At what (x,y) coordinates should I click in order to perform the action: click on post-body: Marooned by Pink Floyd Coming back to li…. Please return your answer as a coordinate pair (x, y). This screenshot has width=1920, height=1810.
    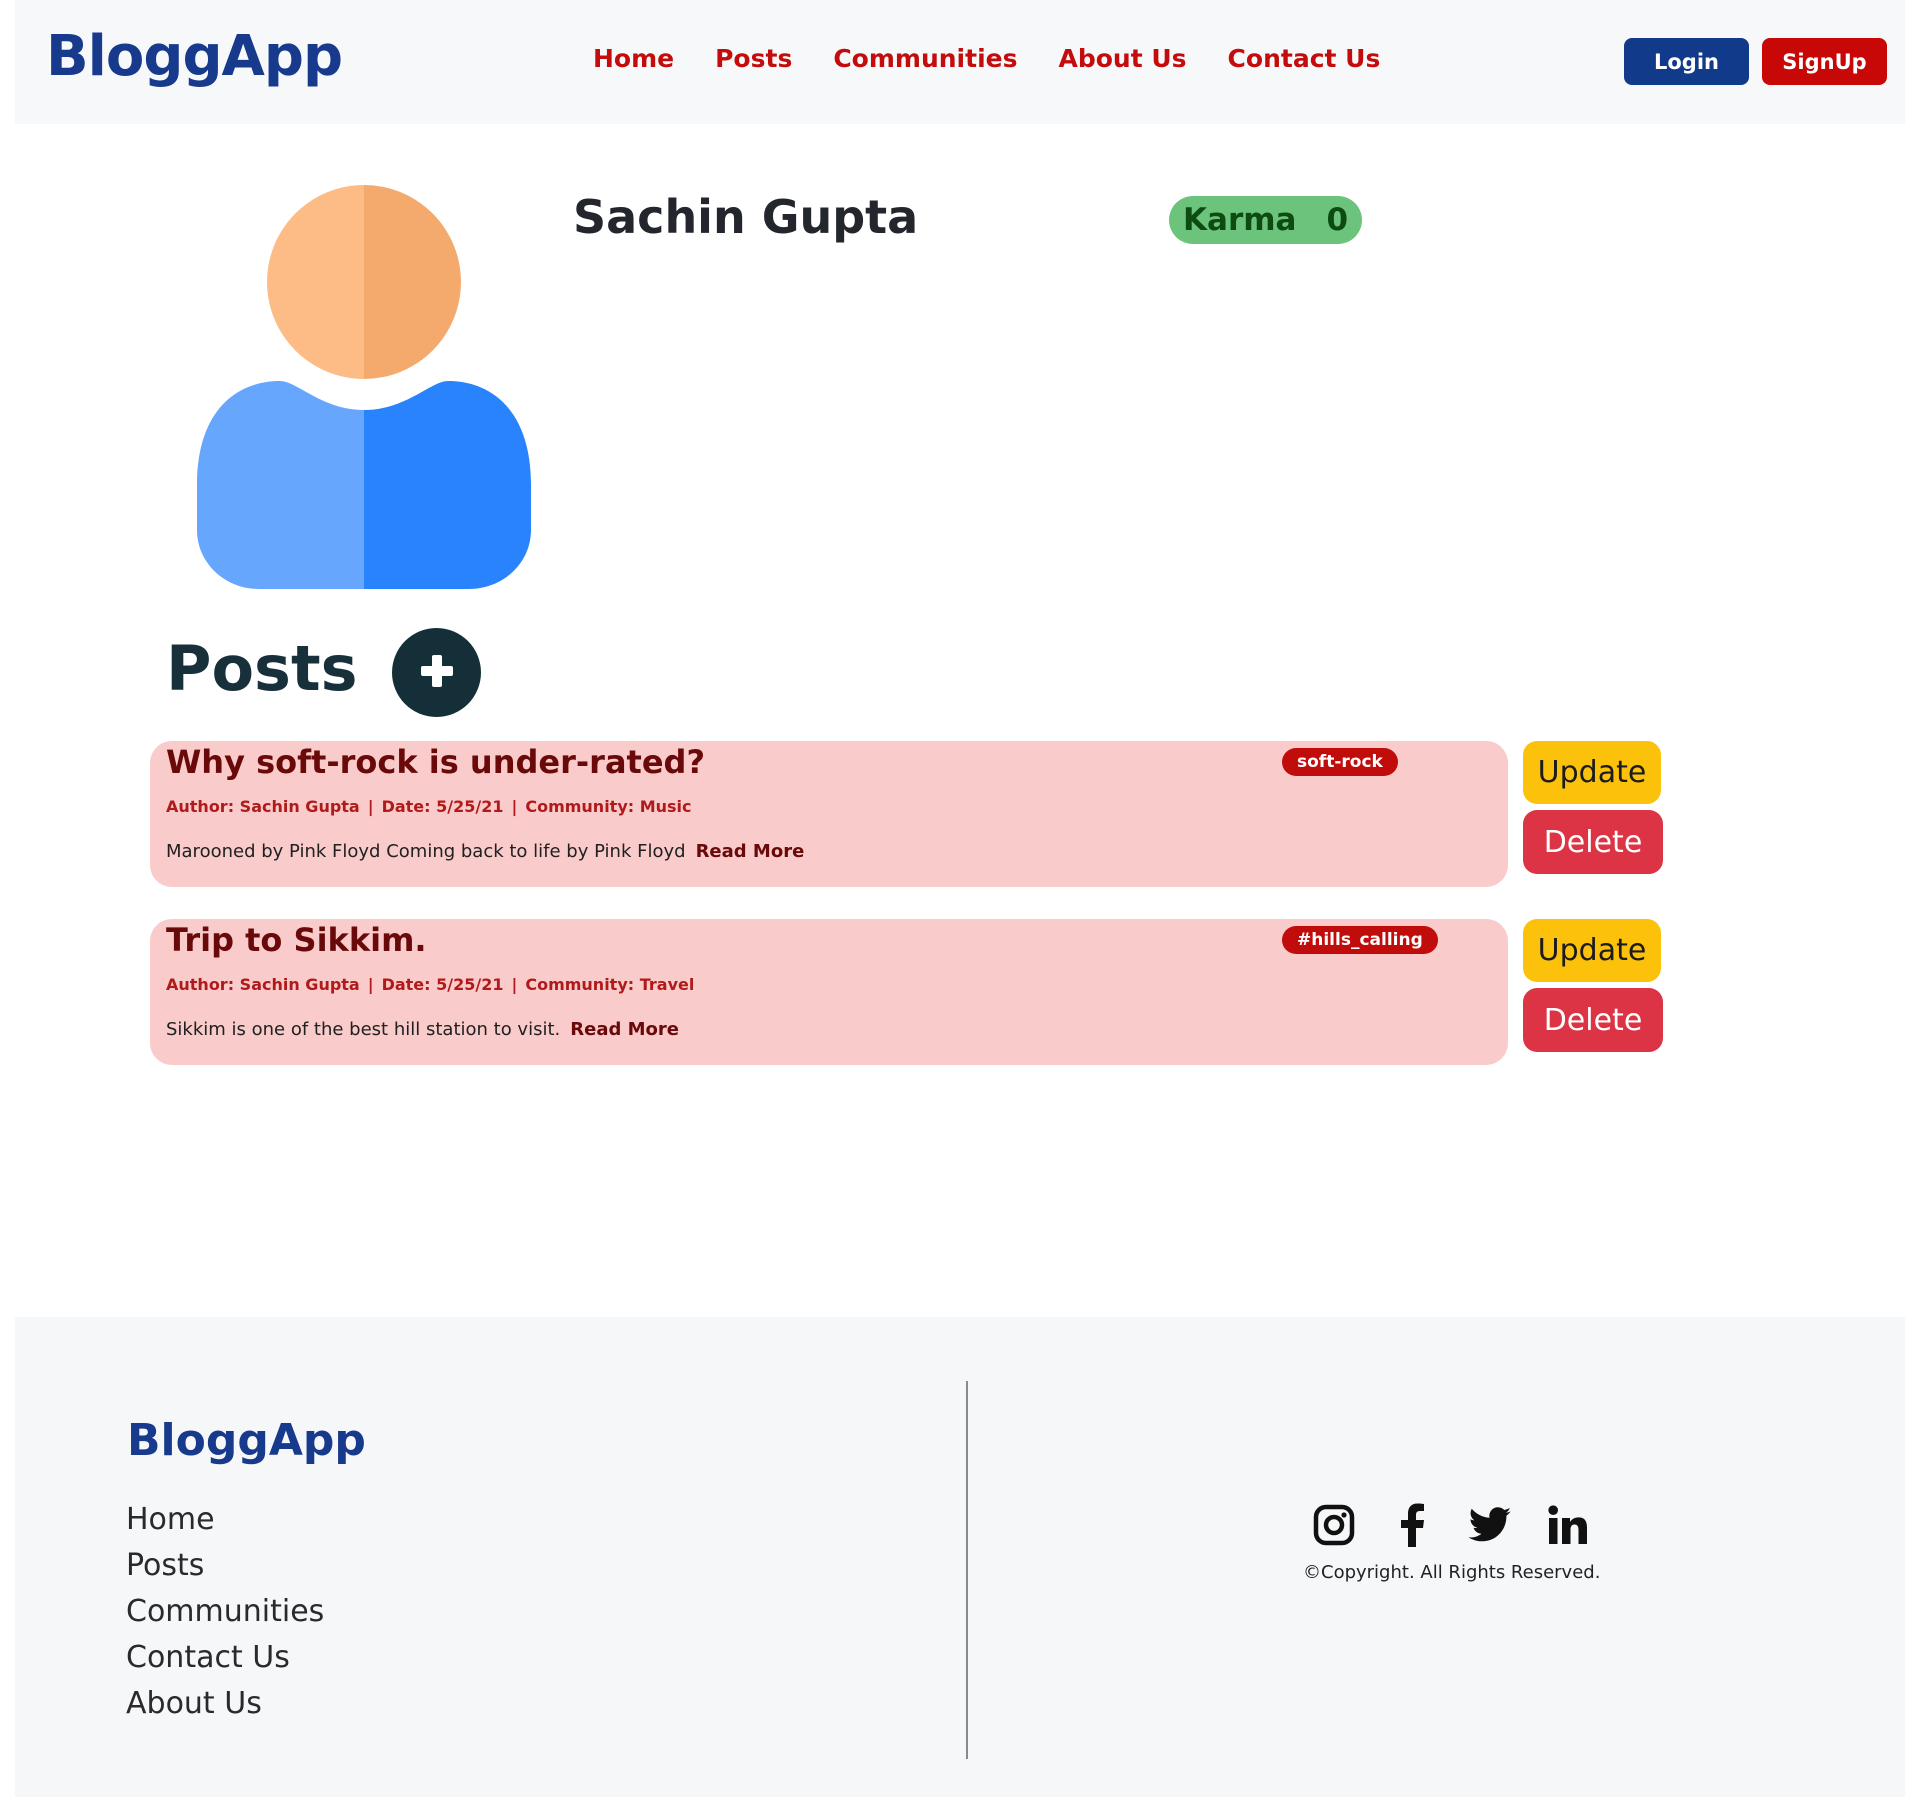
    Looking at the image, I should click on (485, 851).